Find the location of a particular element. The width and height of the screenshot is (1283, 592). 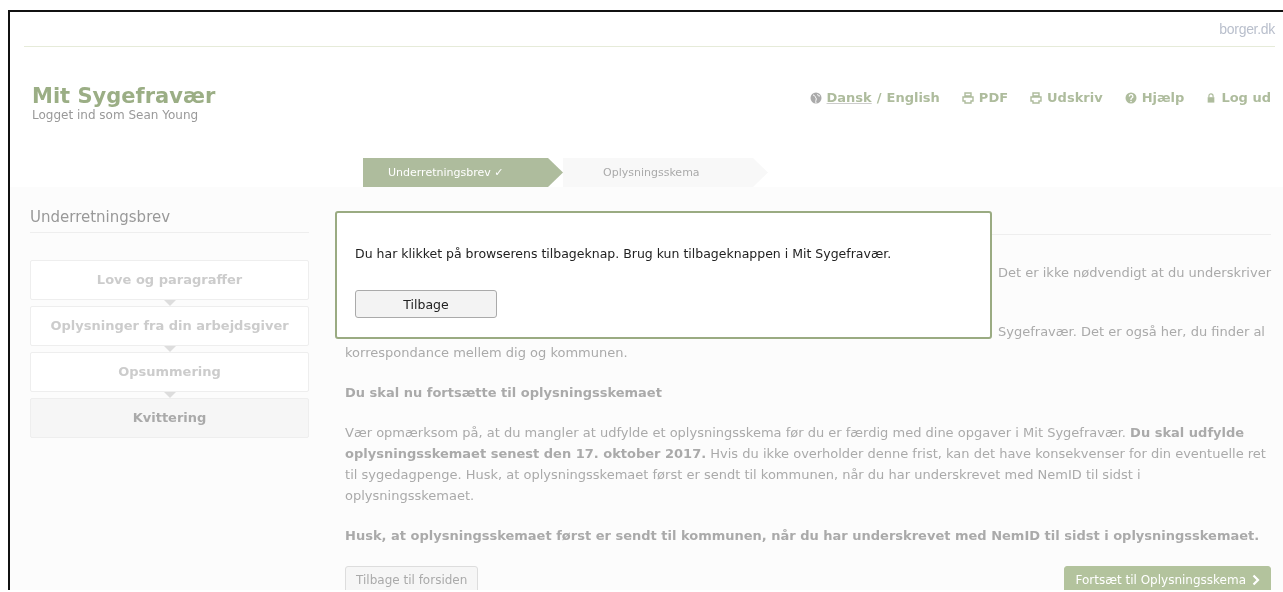

header-link: Hjælp is located at coordinates (1163, 97).